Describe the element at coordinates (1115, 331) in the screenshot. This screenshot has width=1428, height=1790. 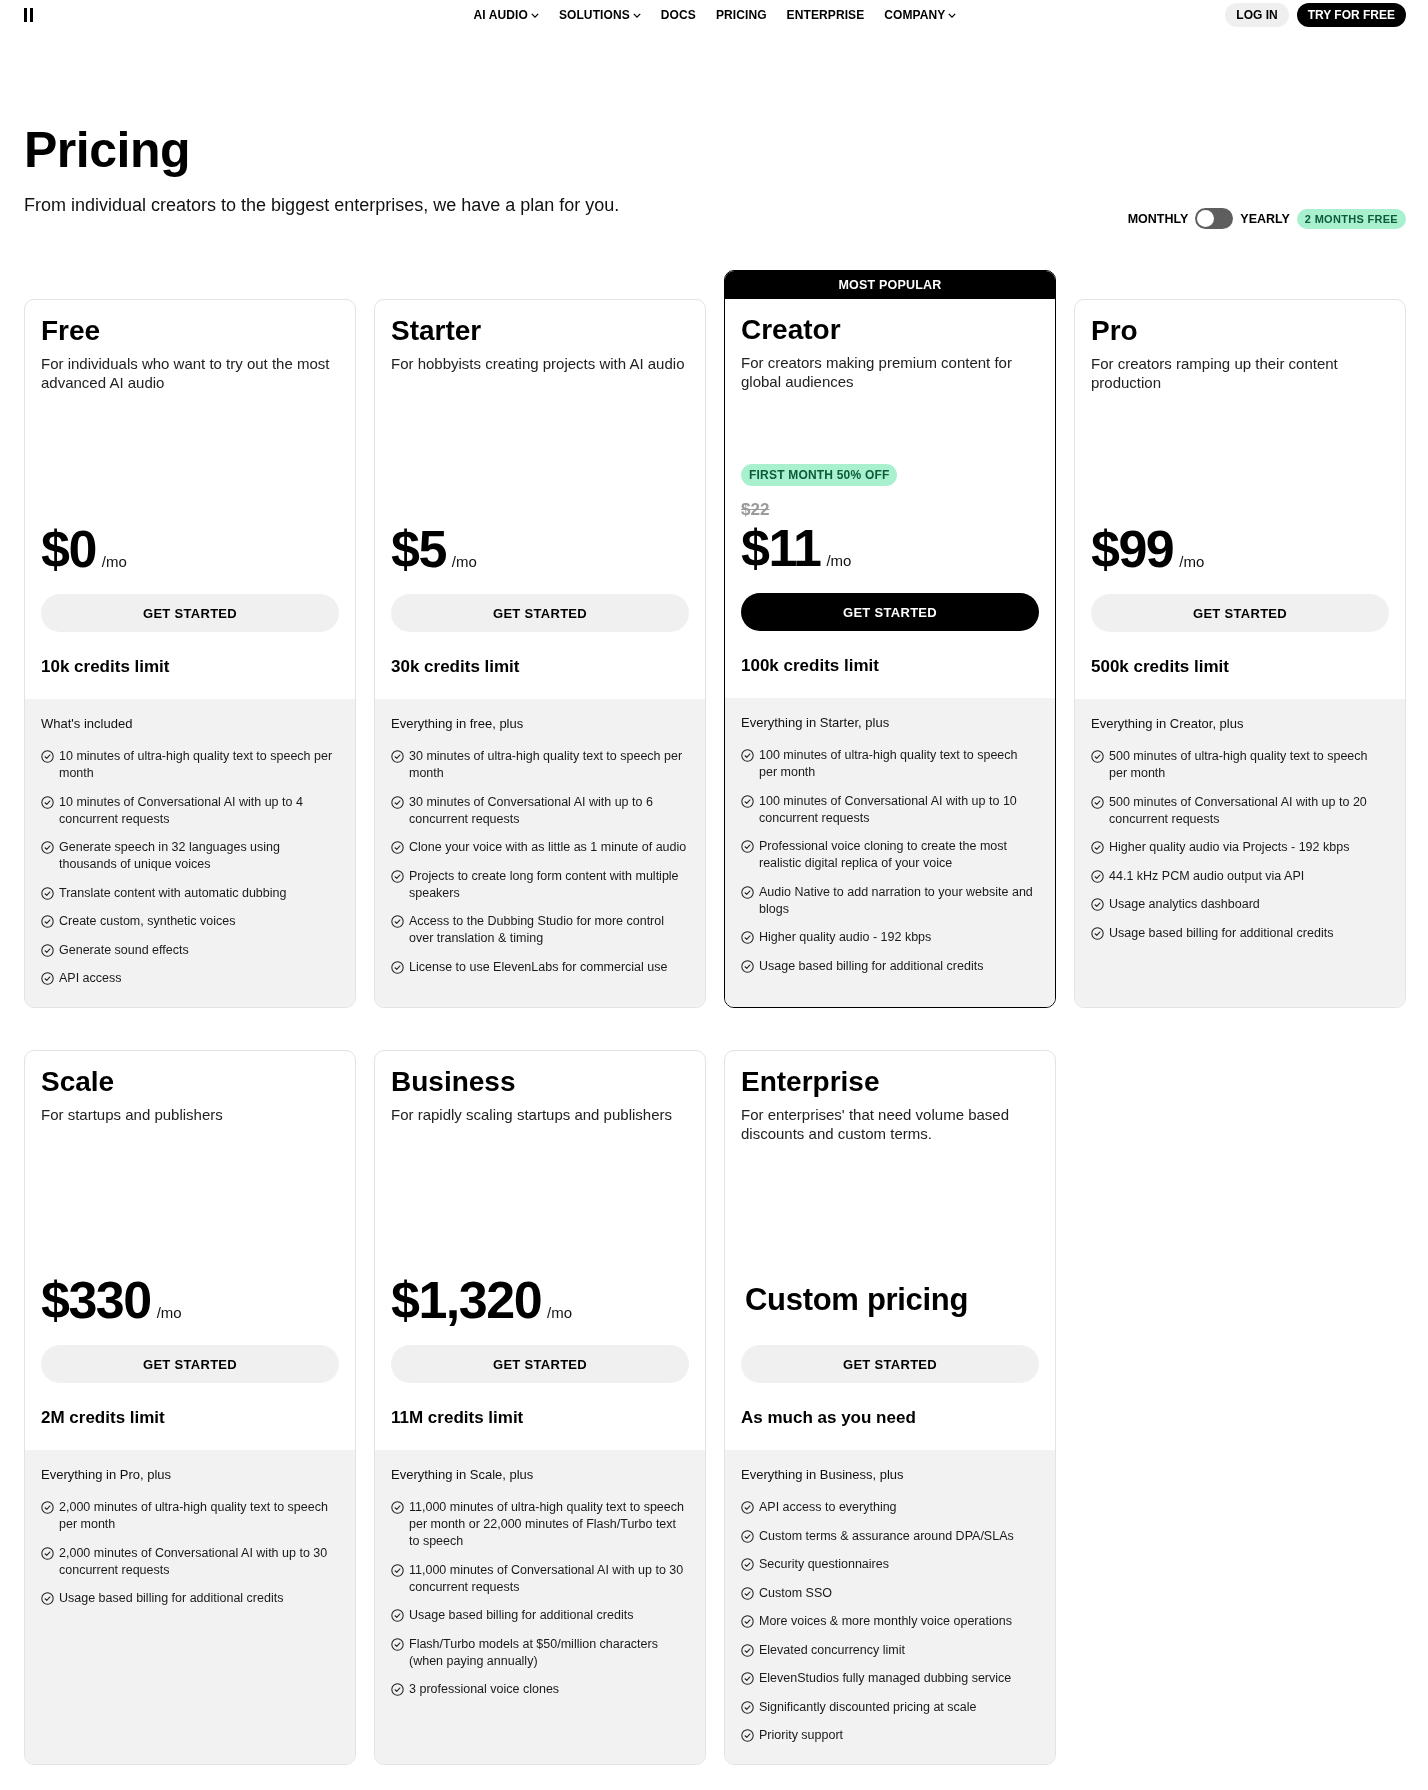
I see `plan-name: Pro` at that location.